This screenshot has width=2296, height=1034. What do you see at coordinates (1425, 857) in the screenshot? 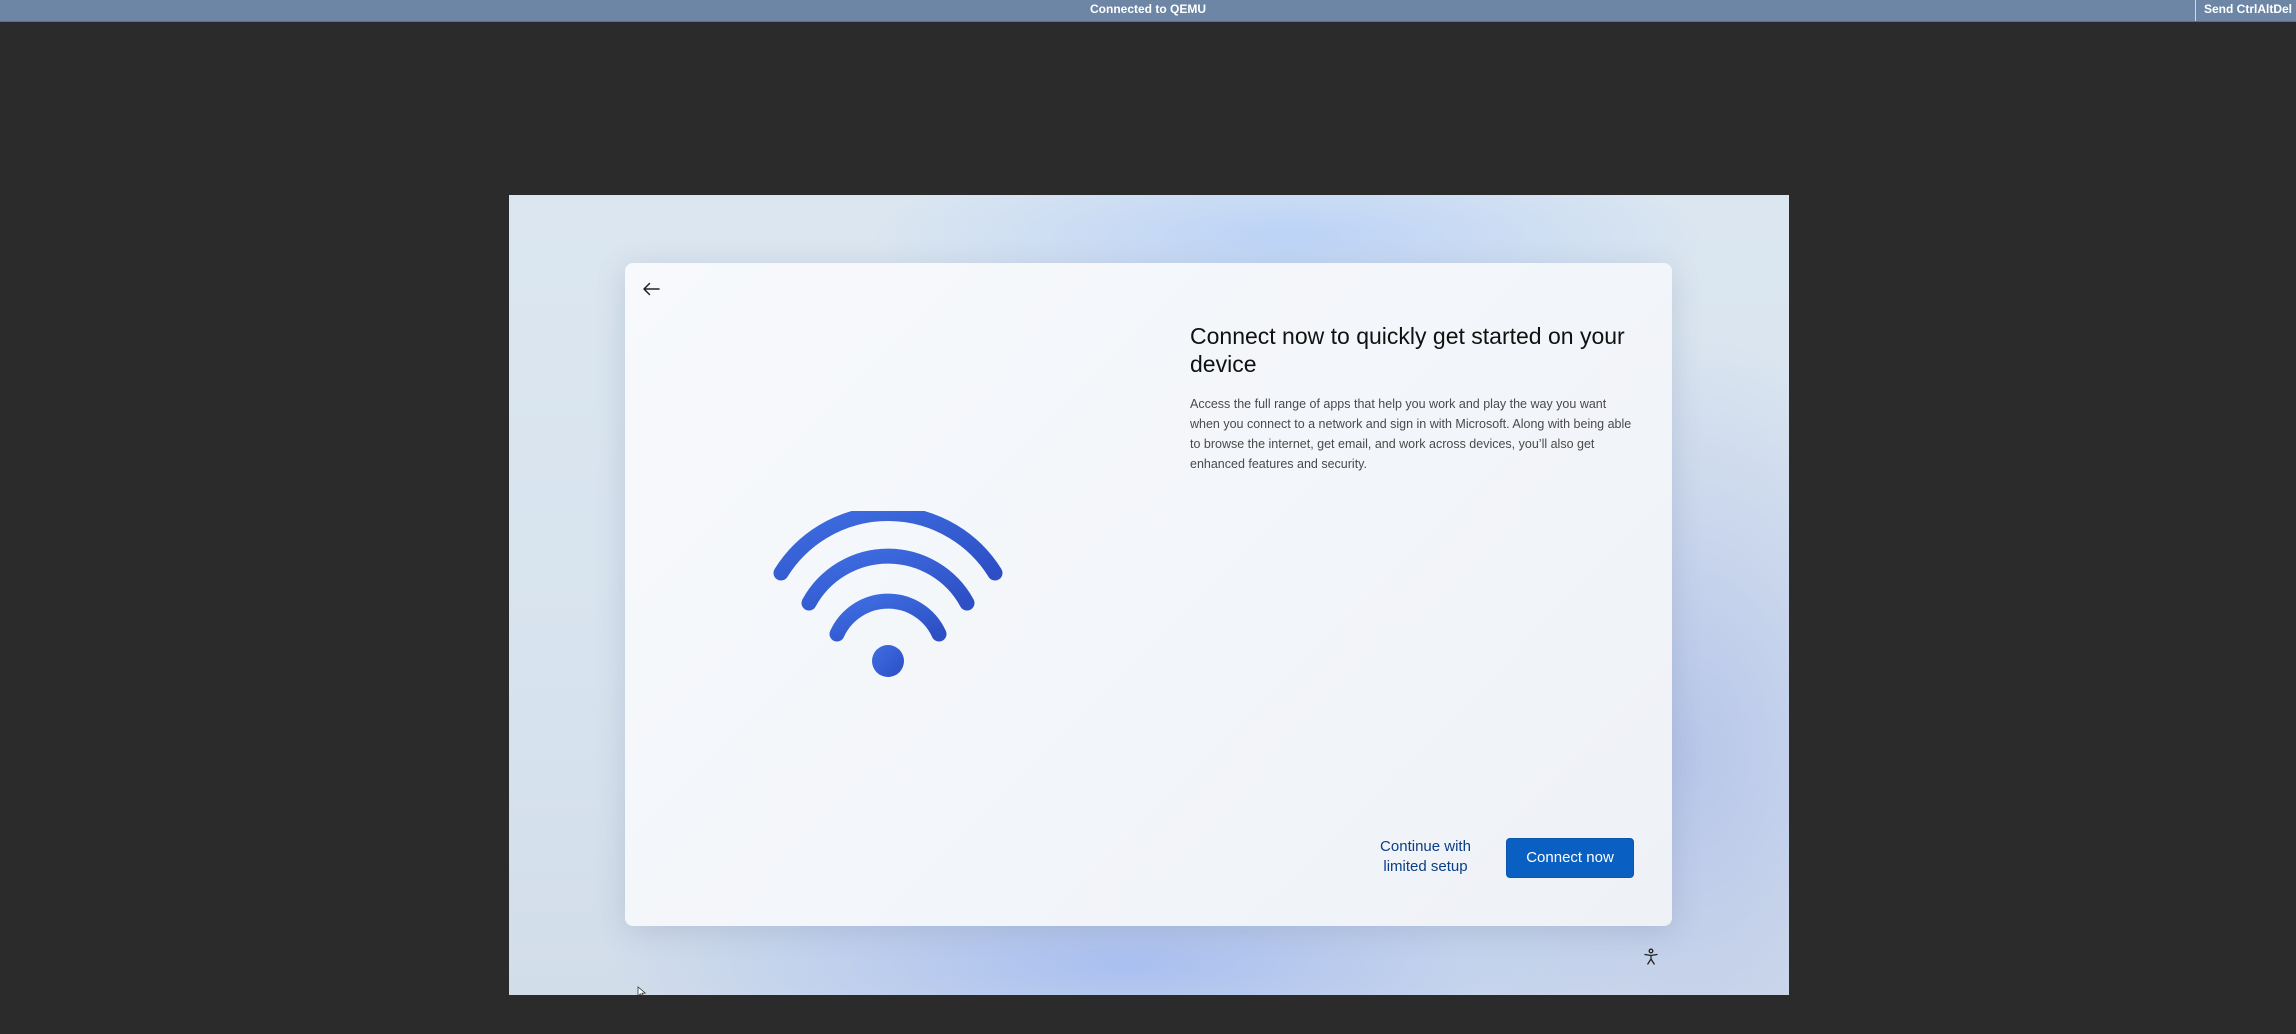
I see `continue-limited-setup-button: Continue with limited setup` at bounding box center [1425, 857].